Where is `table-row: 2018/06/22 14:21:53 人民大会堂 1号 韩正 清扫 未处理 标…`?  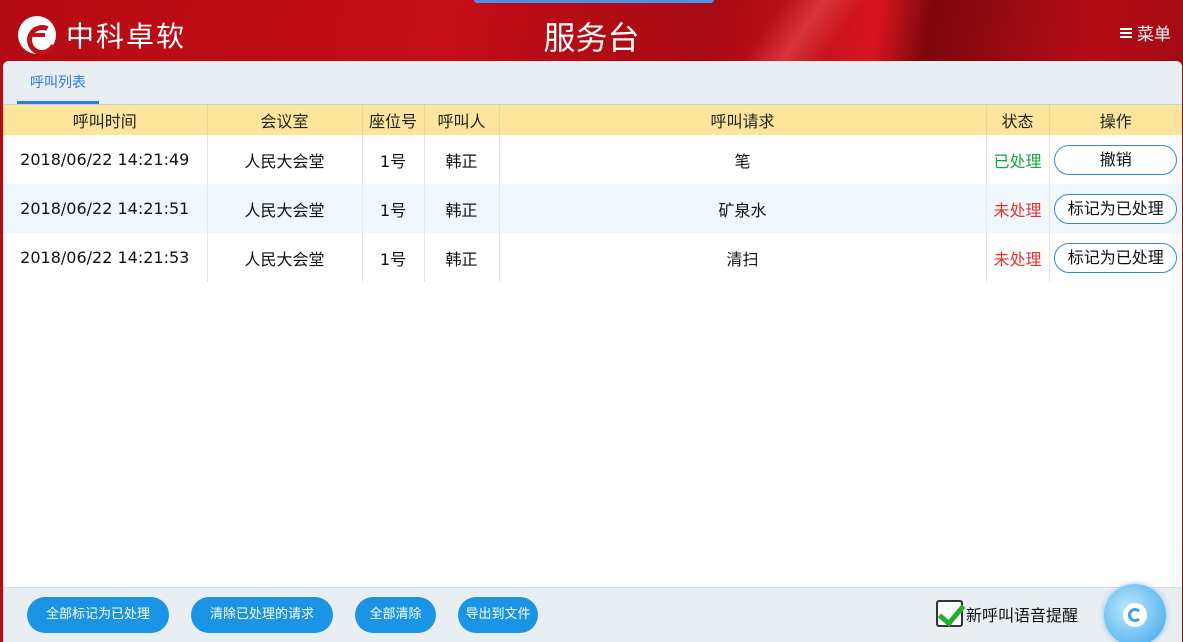
table-row: 2018/06/22 14:21:53 人民大会堂 1号 韩正 清扫 未处理 标… is located at coordinates (592, 257).